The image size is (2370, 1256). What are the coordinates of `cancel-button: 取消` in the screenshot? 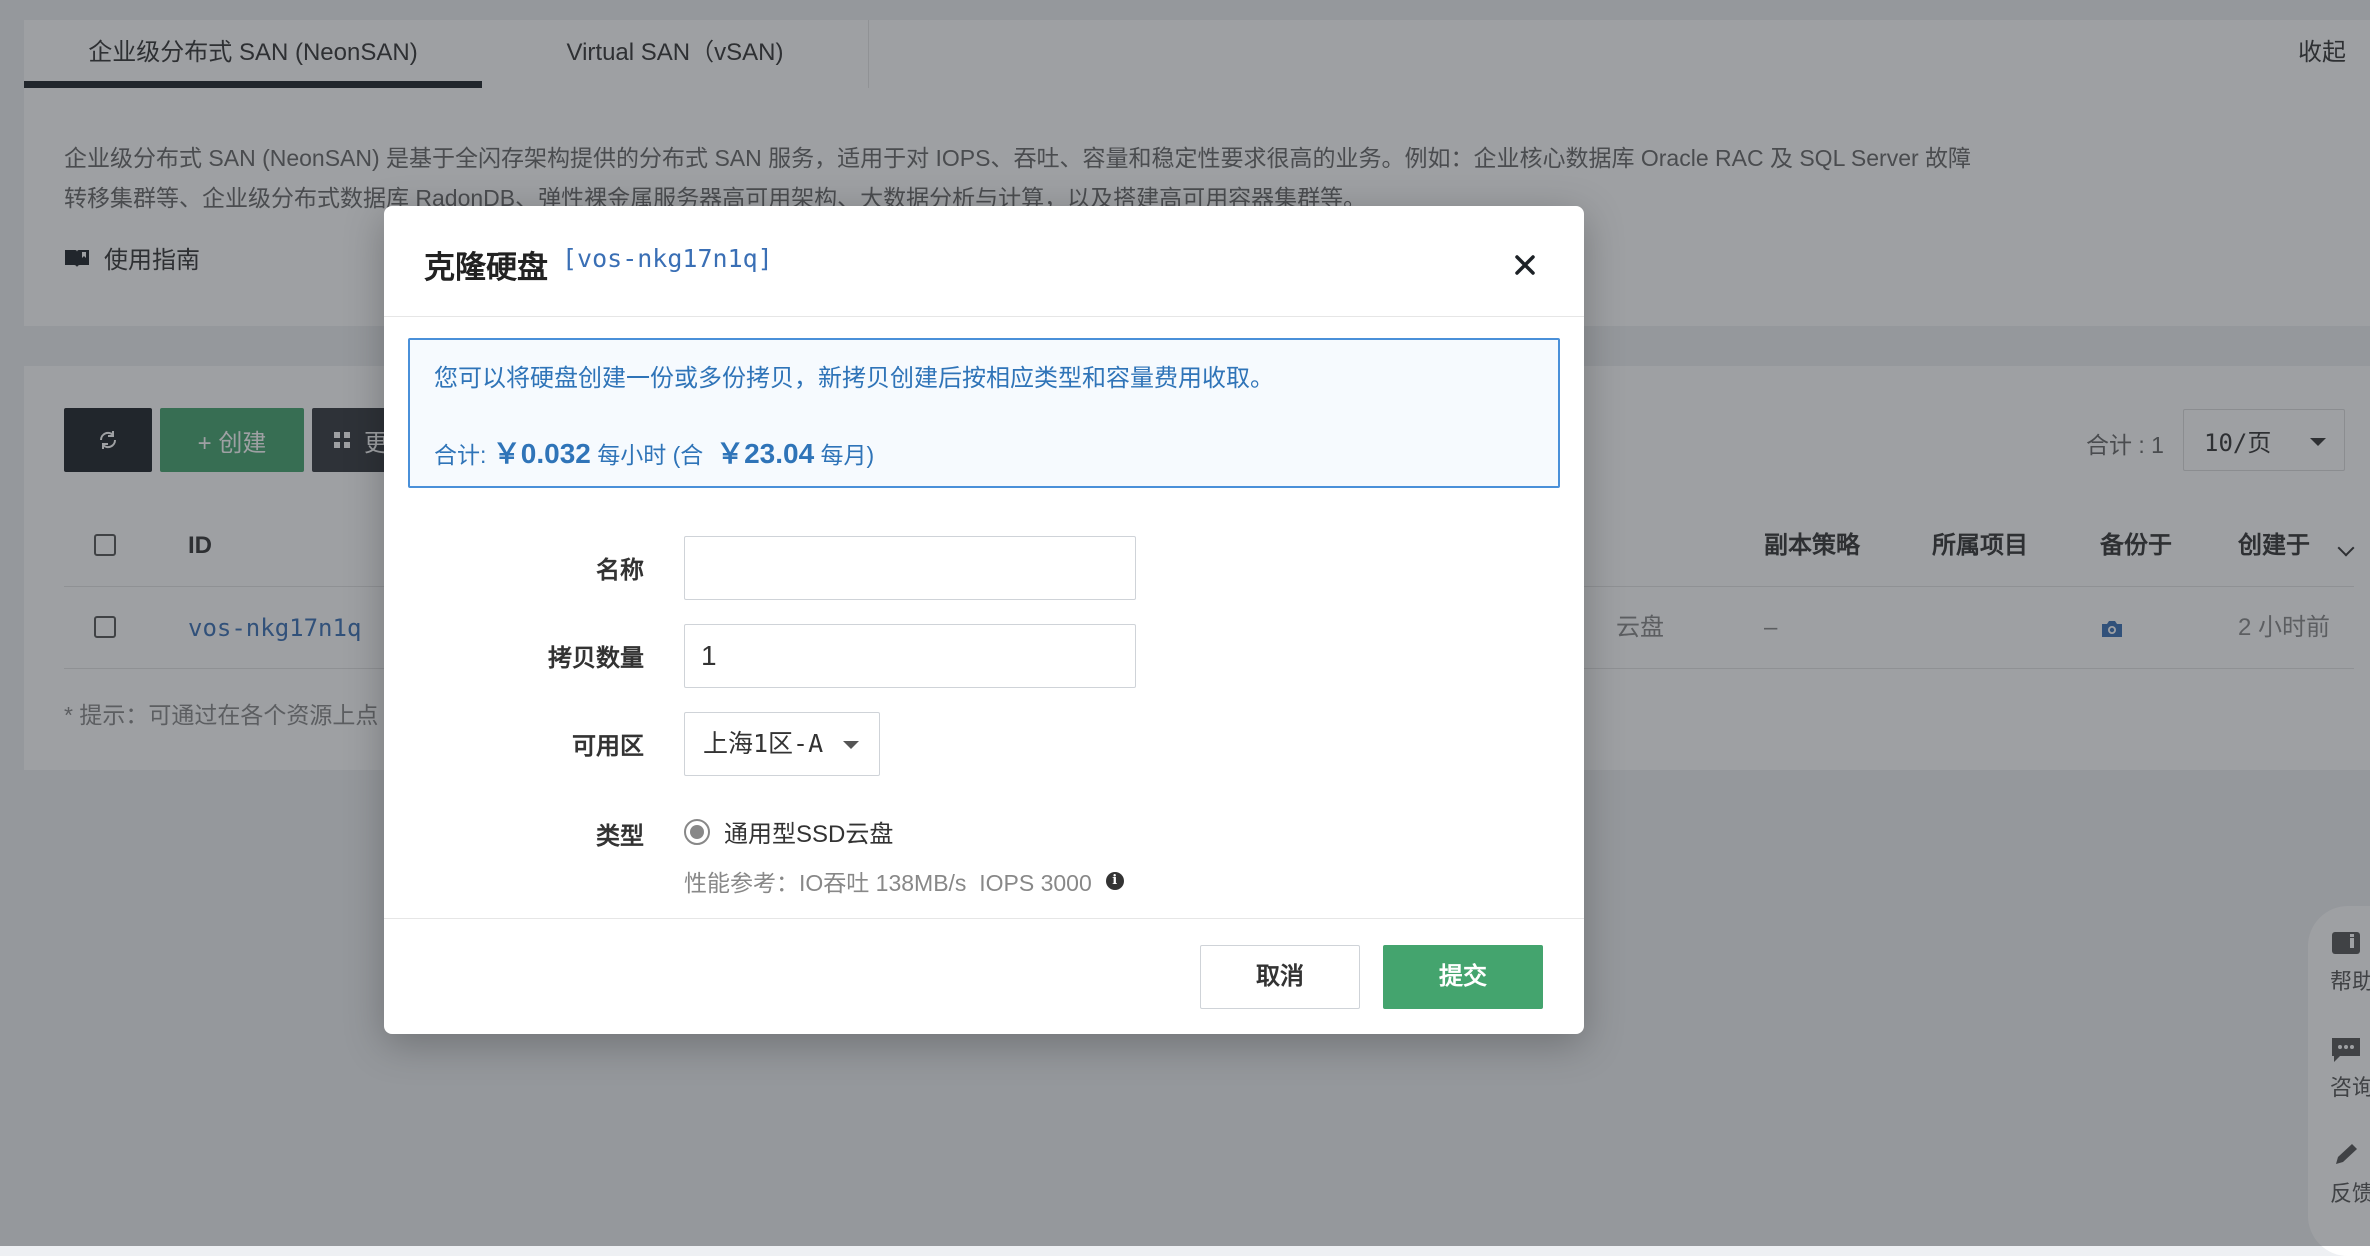 It's located at (1280, 977).